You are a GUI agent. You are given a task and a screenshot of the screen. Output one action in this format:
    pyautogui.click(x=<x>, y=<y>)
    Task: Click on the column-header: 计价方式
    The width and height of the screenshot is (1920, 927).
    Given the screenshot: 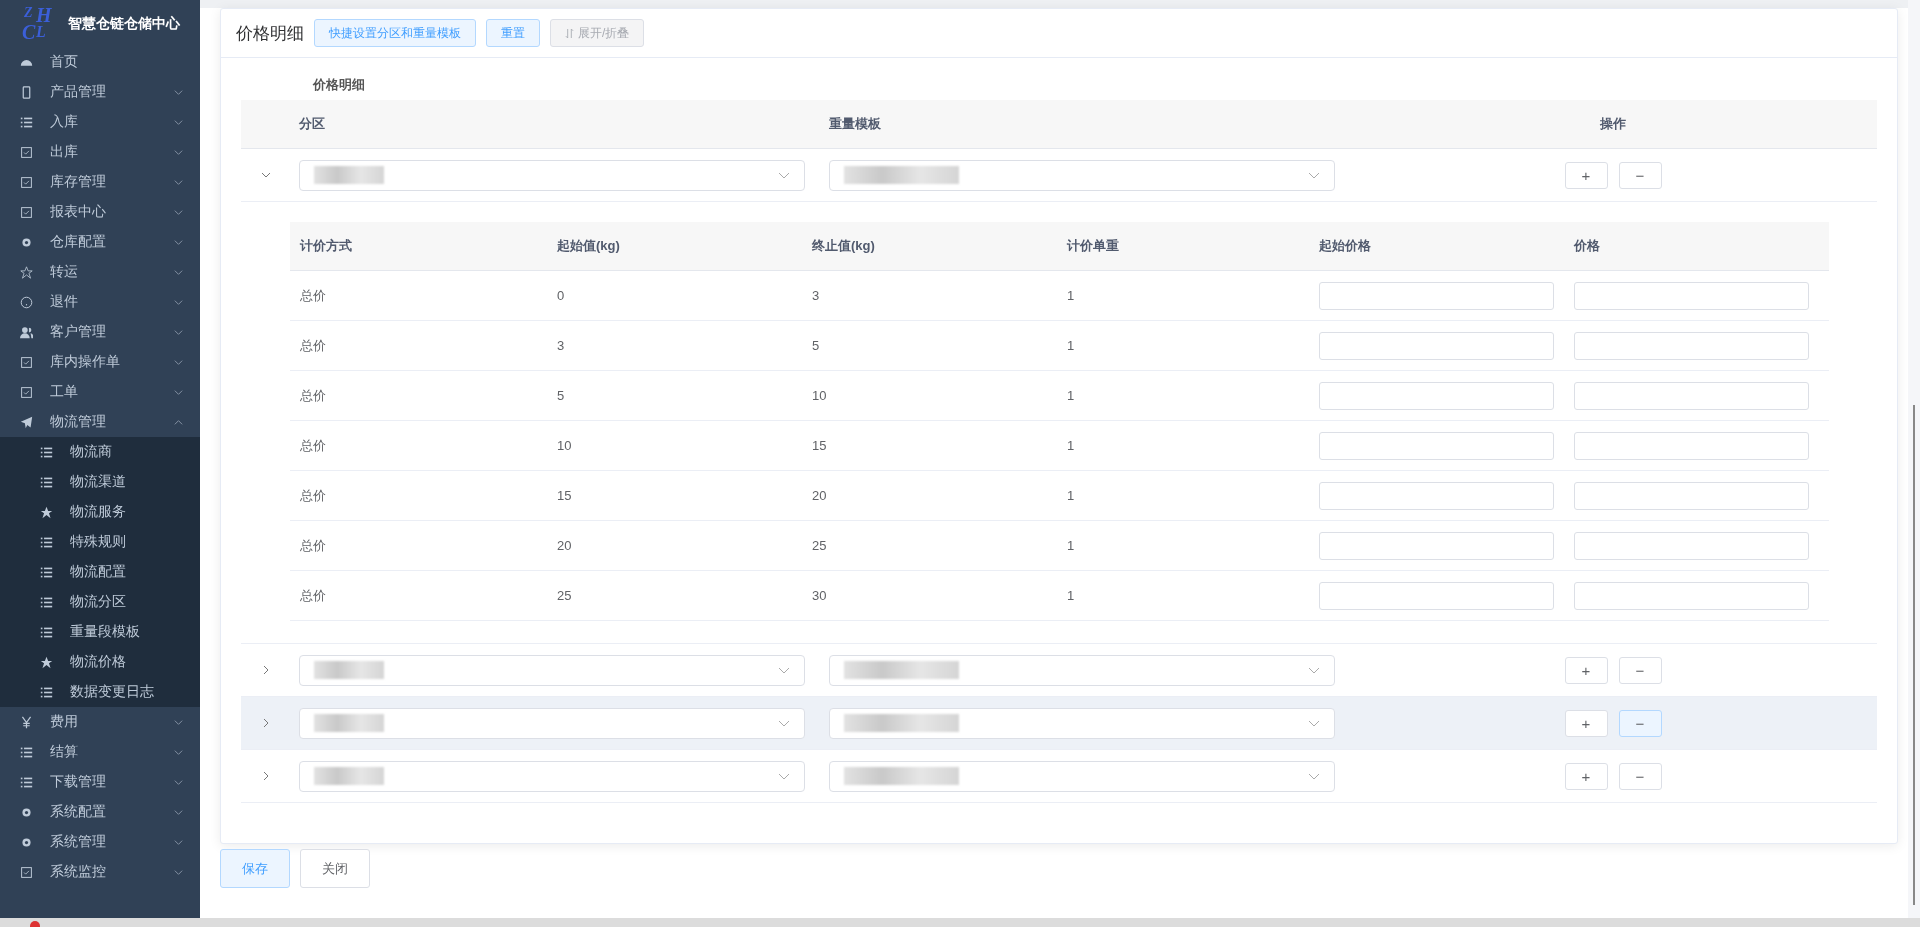 What is the action you would take?
    pyautogui.click(x=326, y=246)
    